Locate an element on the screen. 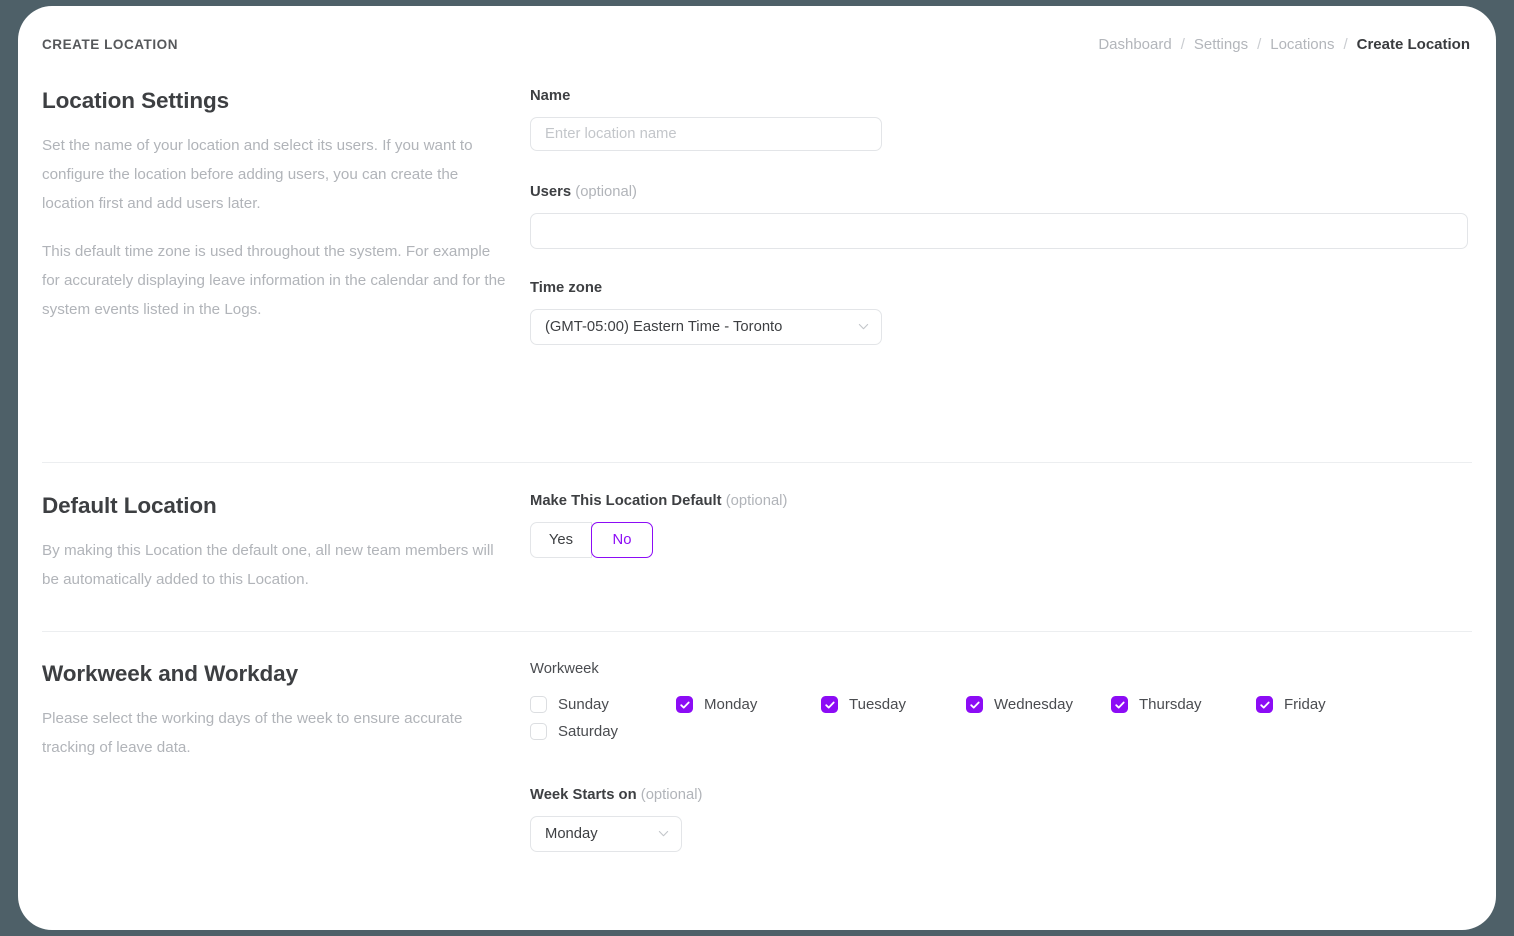  checkbox-label-thursday: Thursday is located at coordinates (1170, 704).